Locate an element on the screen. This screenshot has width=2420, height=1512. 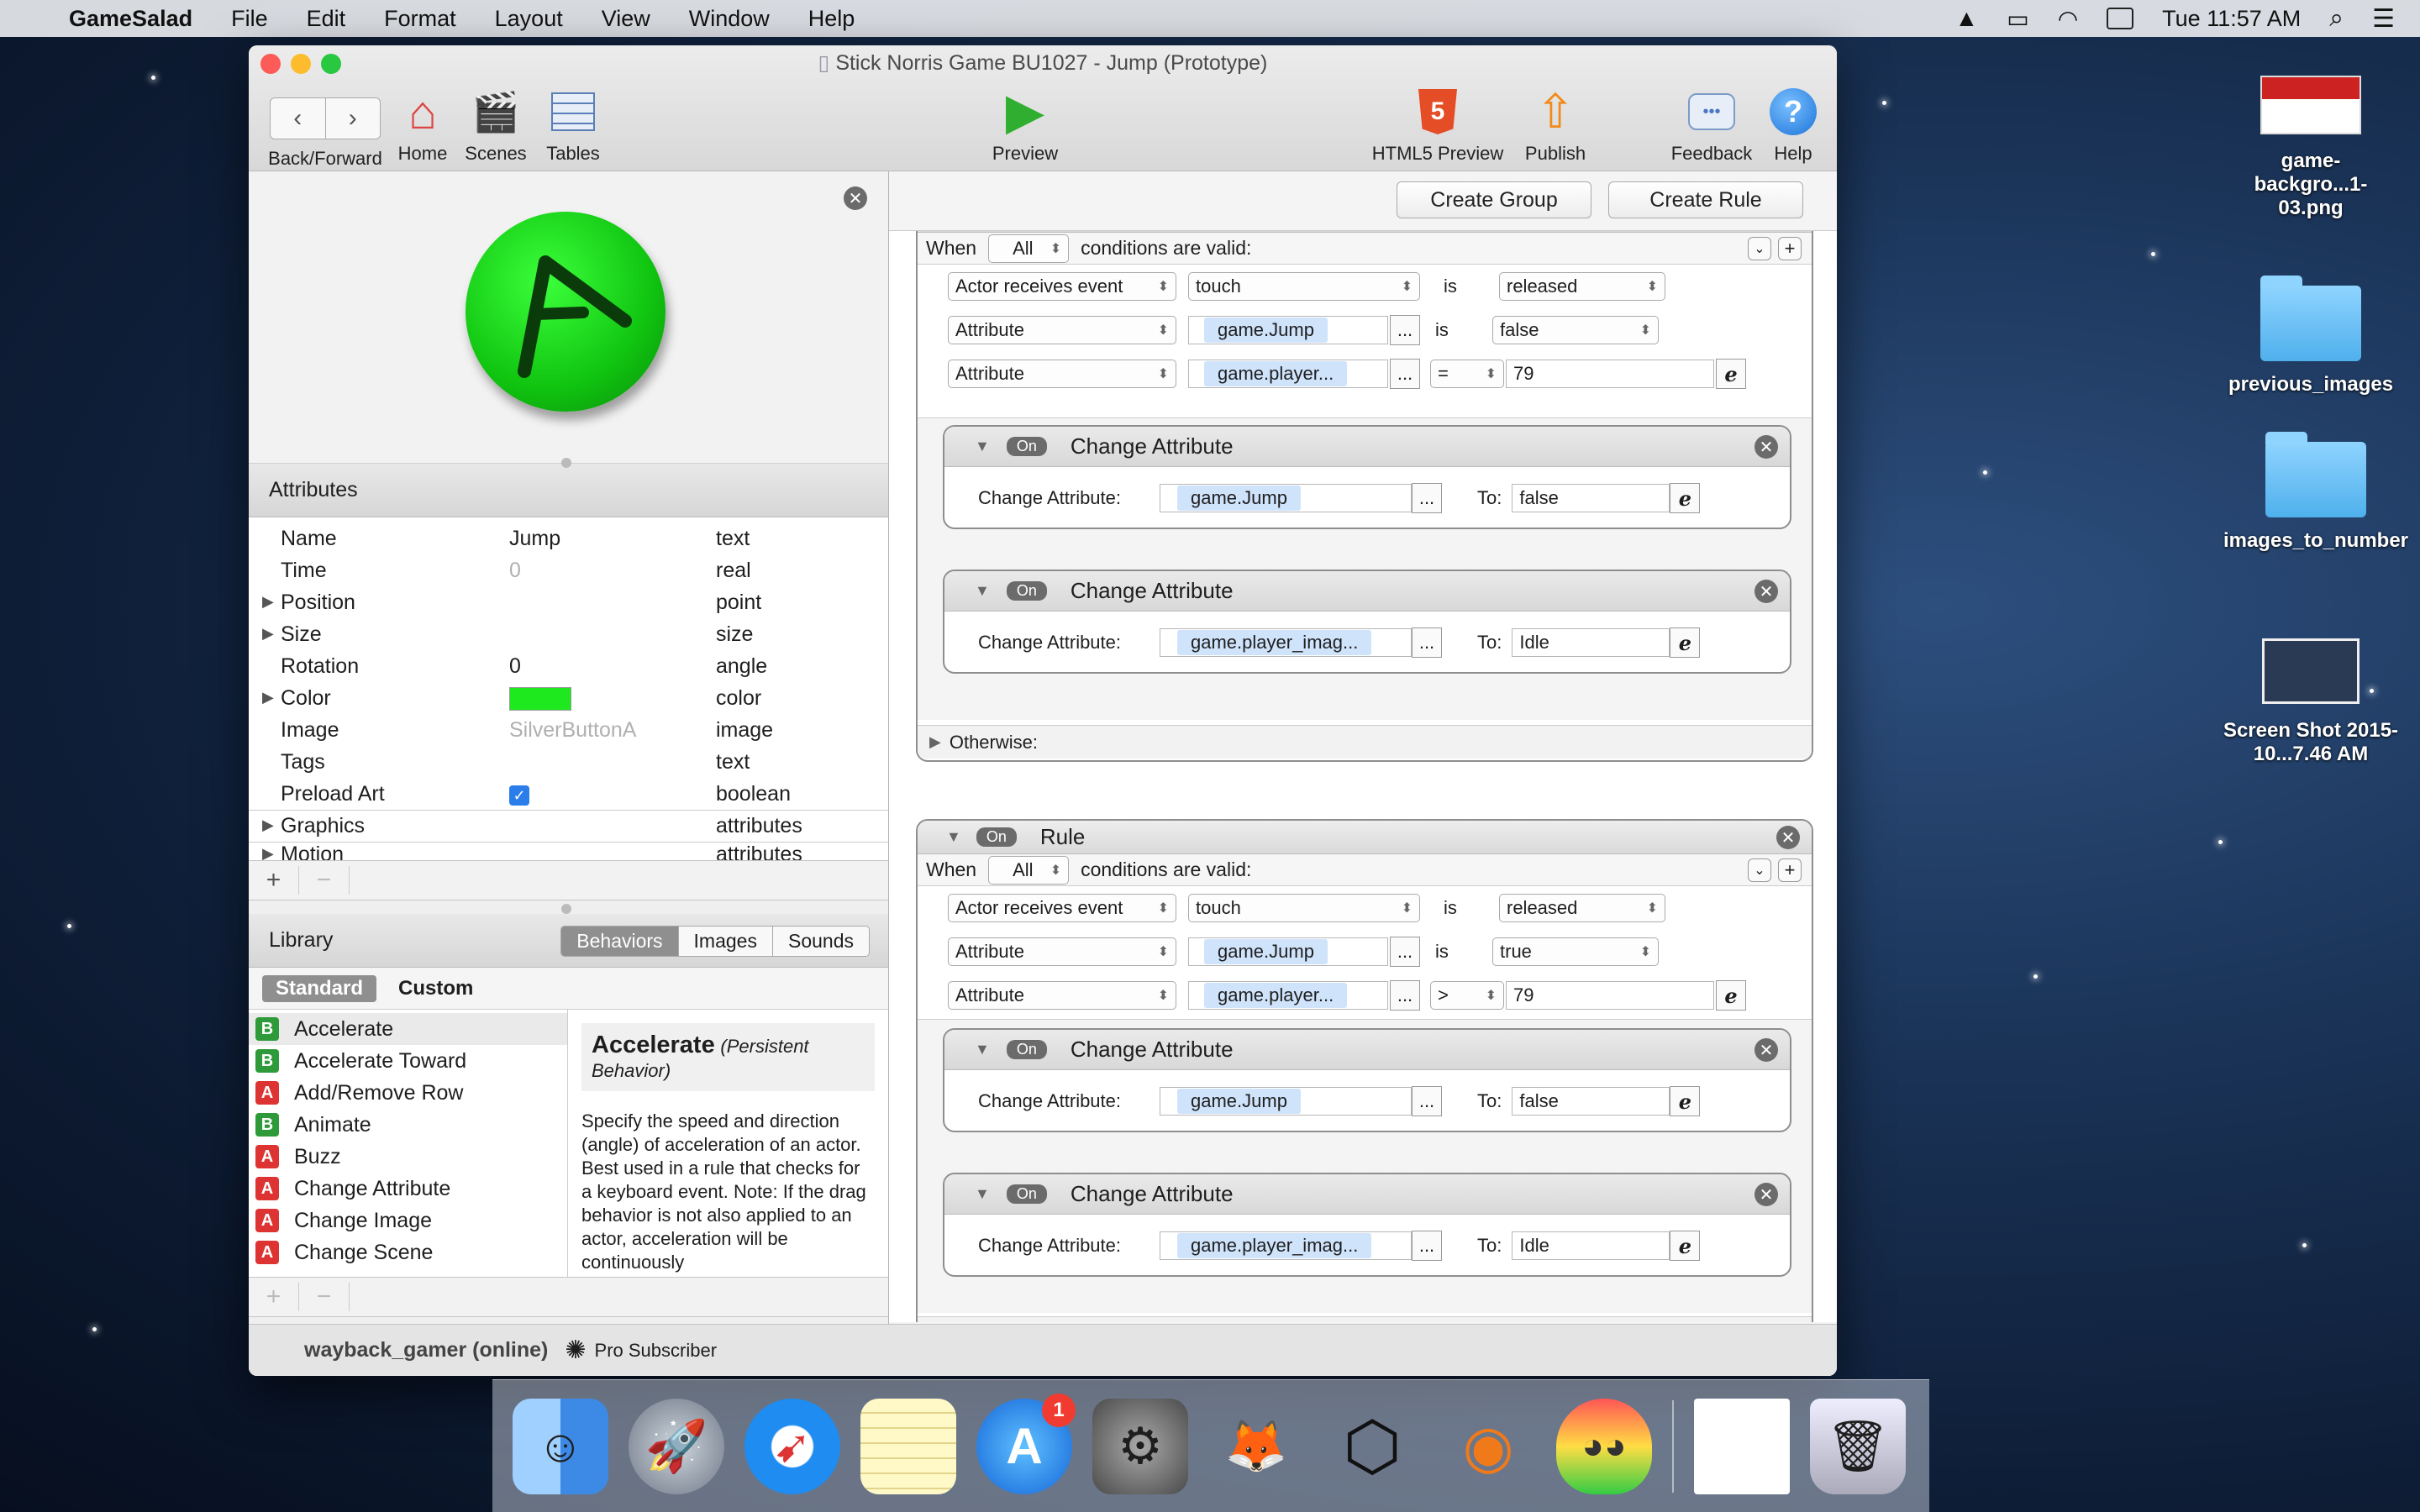
blender-icon: ◉ is located at coordinates (1488, 1446).